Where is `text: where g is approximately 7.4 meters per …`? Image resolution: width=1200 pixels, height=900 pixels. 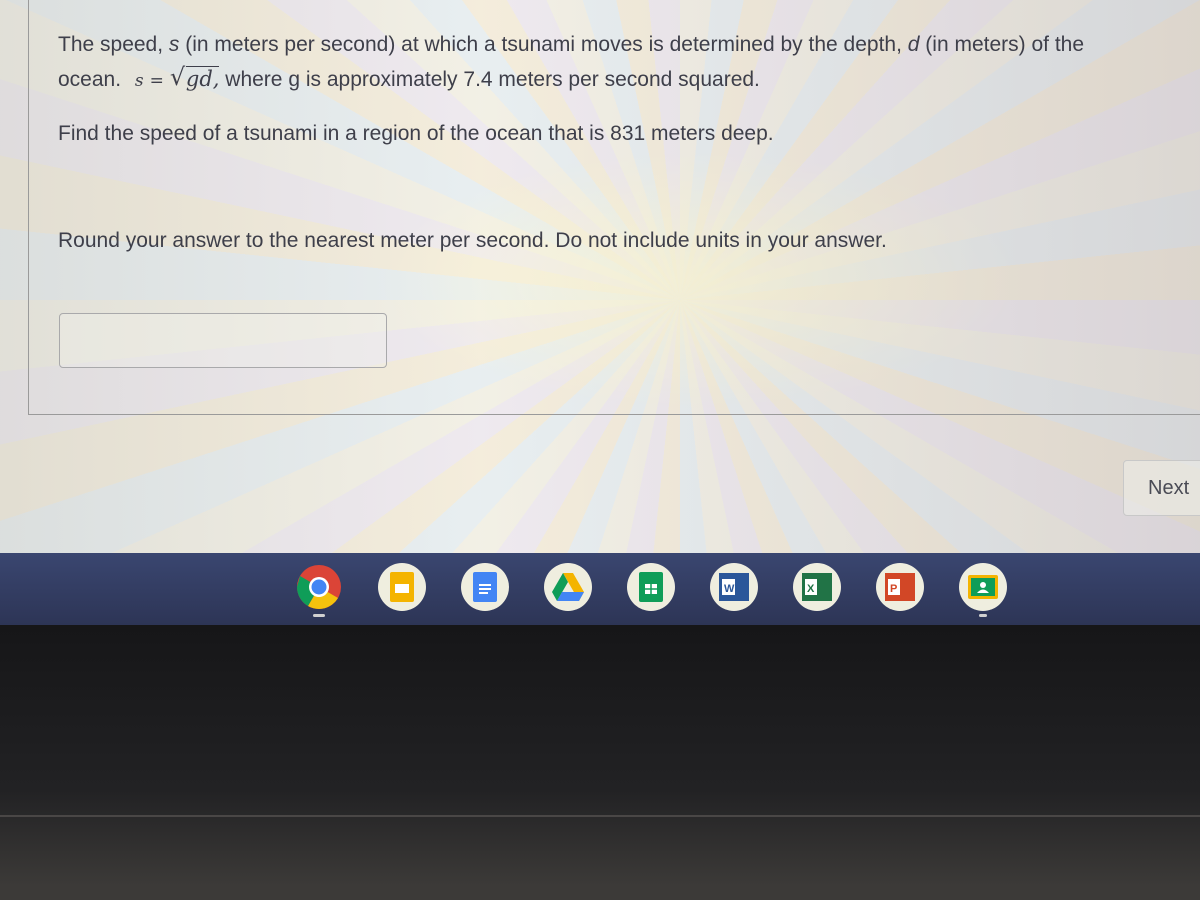 text: where g is approximately 7.4 meters per … is located at coordinates (489, 79).